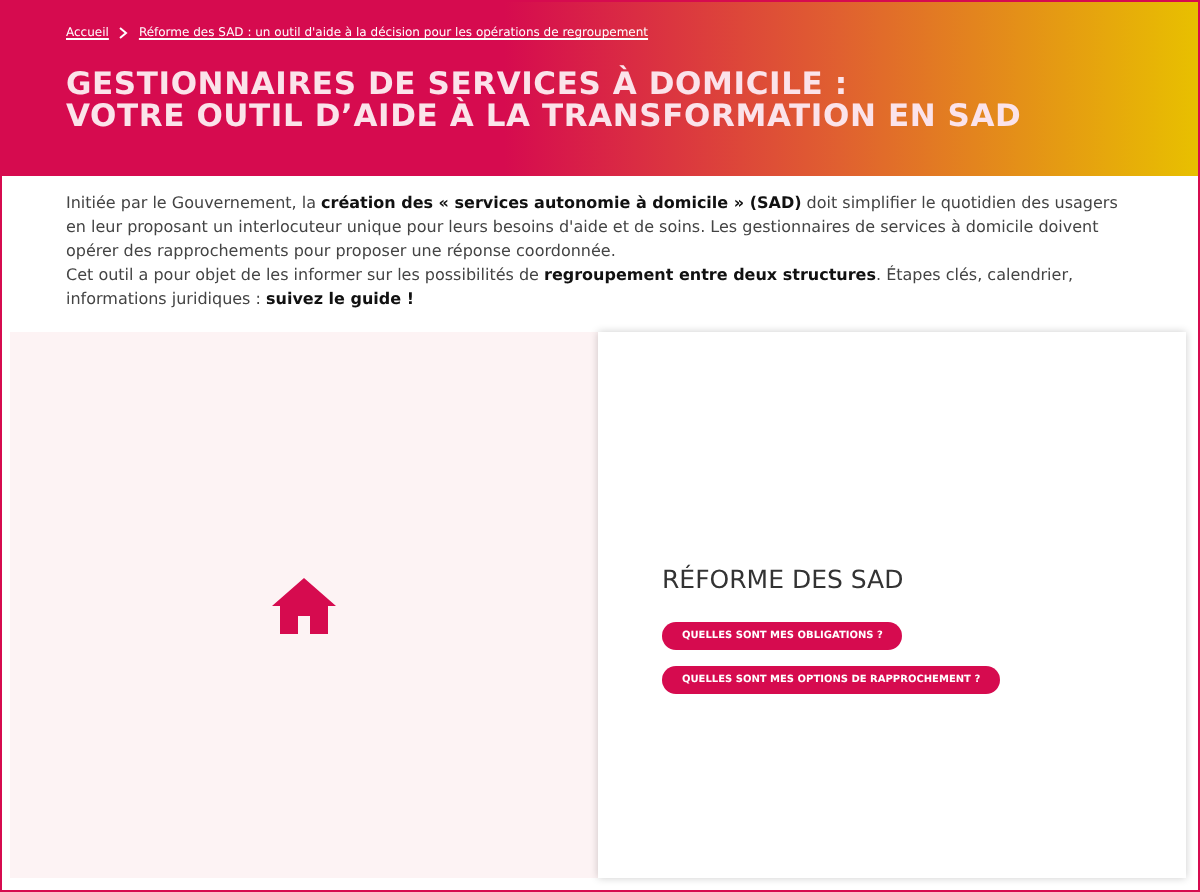  Describe the element at coordinates (593, 228) in the screenshot. I see `intro-paragraph: Initiée par le Gouvernement, la création des « services autonomie à domicile » (SAD) doit simplifier le quotidien des usagers en leur proposant un interlocuteur unique pour leurs besoins d'aide et de soins. Les gestionnaires de services à domicile doivent opérer des rapprochements pour proposer une réponse coordonnée.` at that location.